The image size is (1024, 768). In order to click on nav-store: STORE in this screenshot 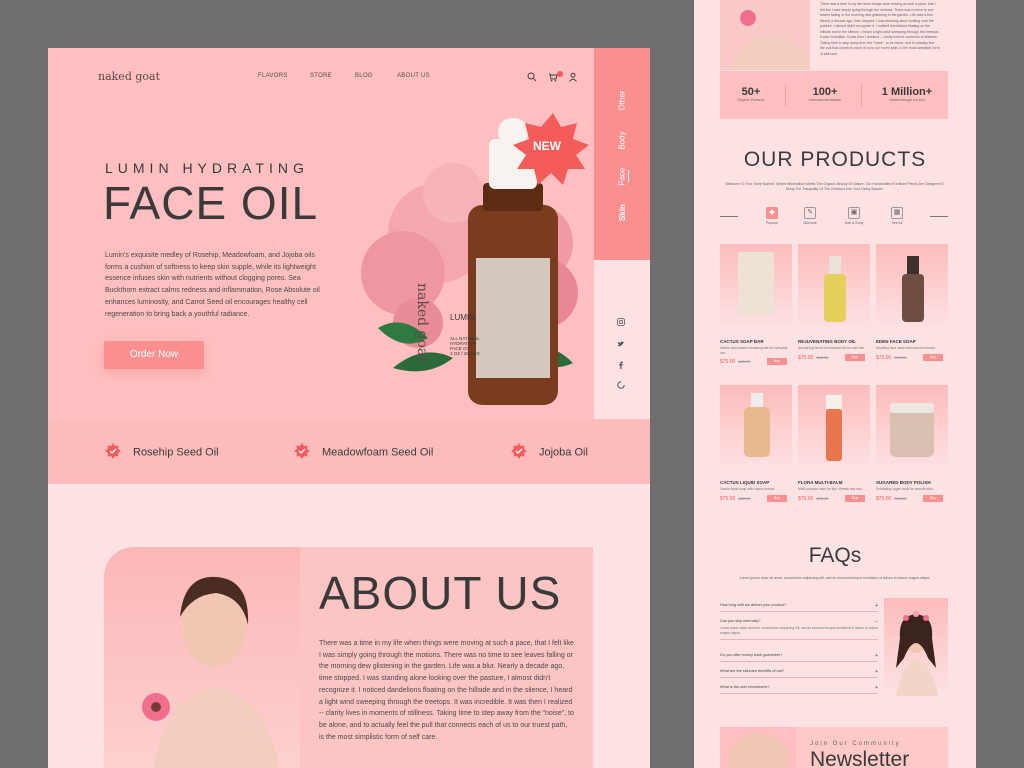, I will do `click(321, 76)`.